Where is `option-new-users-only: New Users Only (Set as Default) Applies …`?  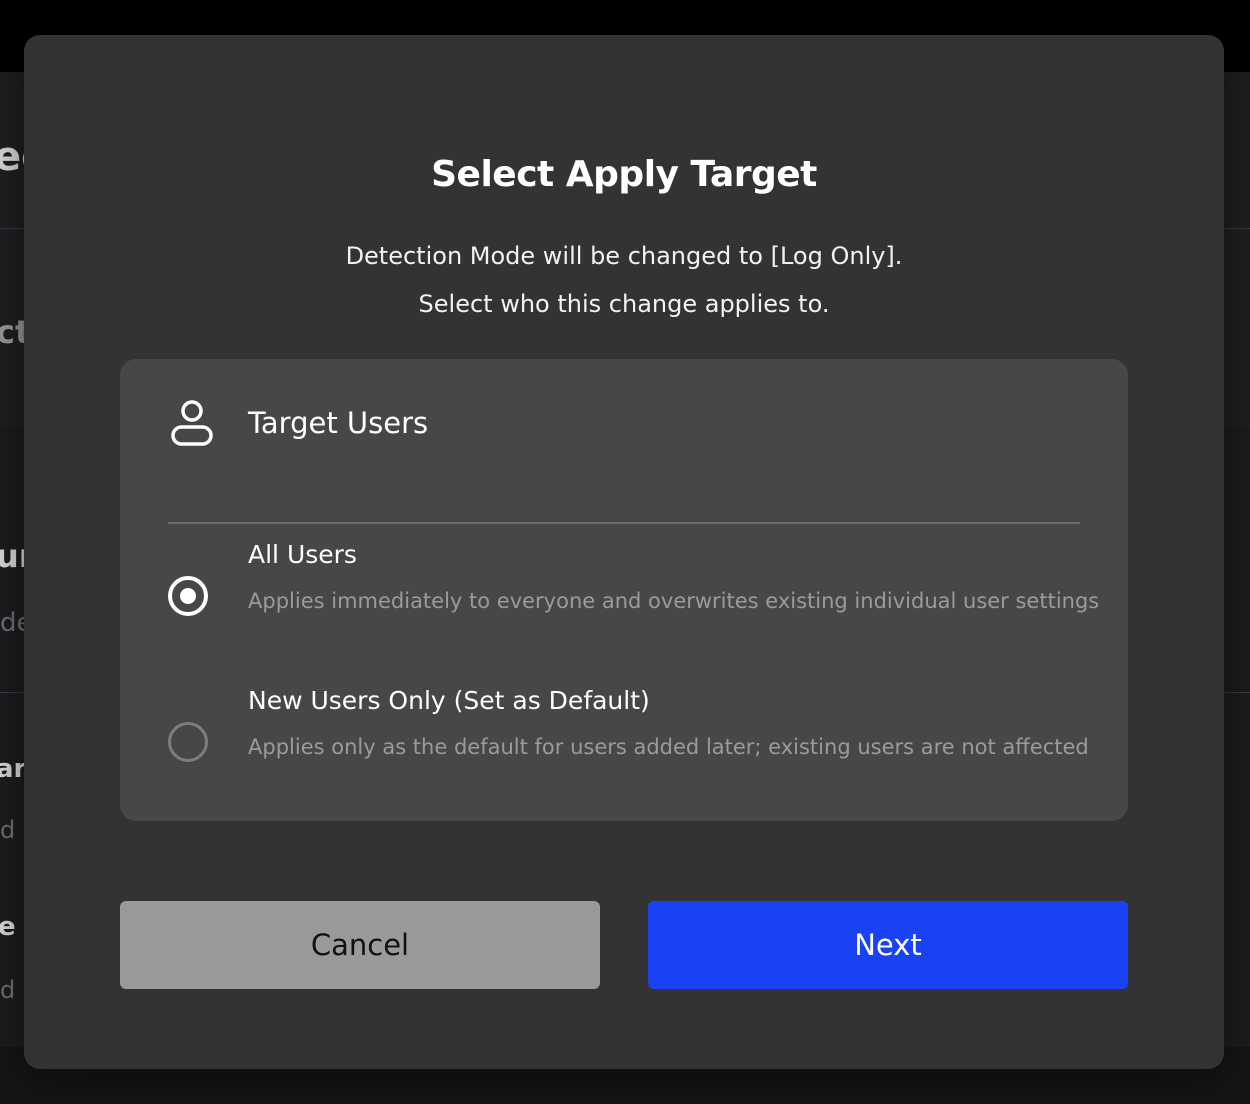 option-new-users-only: New Users Only (Set as Default) Applies … is located at coordinates (624, 730).